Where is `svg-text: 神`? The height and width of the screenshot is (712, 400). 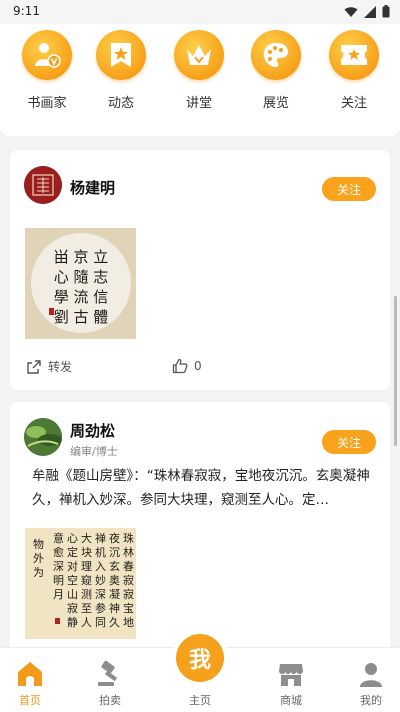
svg-text: 神 is located at coordinates (114, 608).